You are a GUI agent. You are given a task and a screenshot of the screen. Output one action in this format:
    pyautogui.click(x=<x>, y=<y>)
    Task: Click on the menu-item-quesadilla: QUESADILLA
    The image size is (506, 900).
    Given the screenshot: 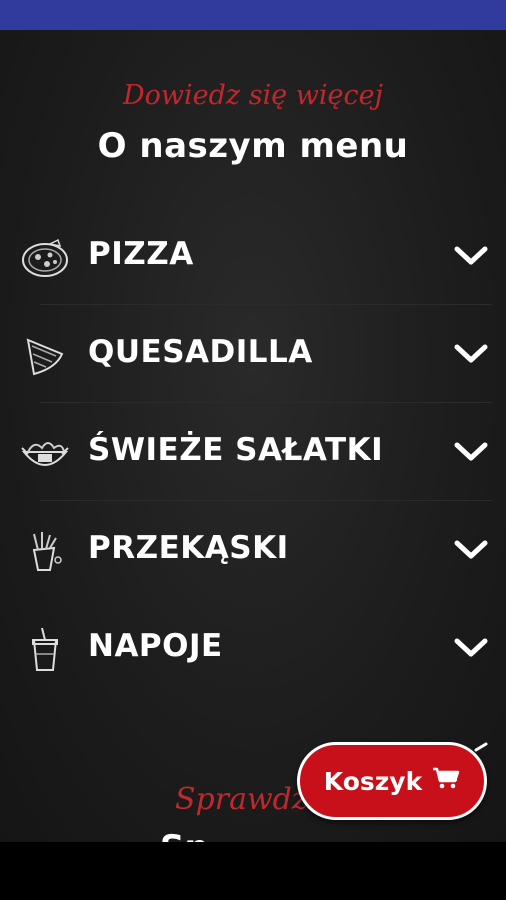 What is the action you would take?
    pyautogui.click(x=253, y=355)
    